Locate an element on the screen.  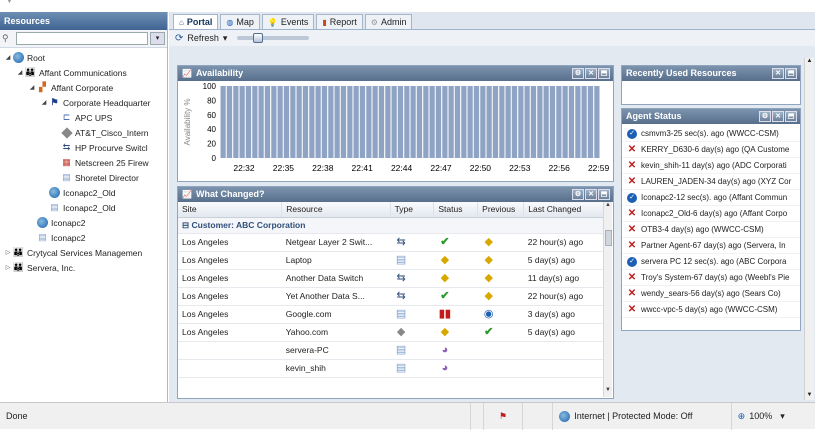
security-icon: ⚑ is located at coordinates (502, 416).